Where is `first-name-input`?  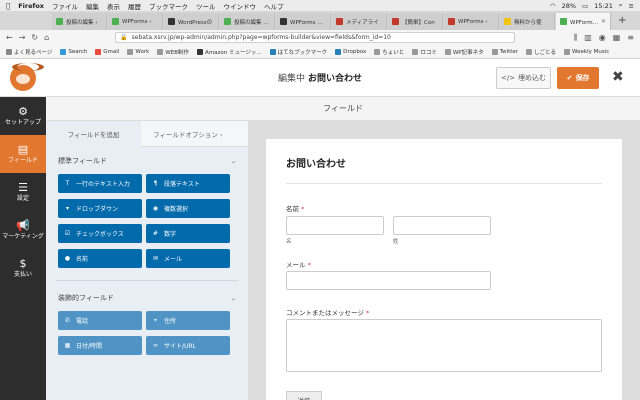
first-name-input is located at coordinates (335, 225).